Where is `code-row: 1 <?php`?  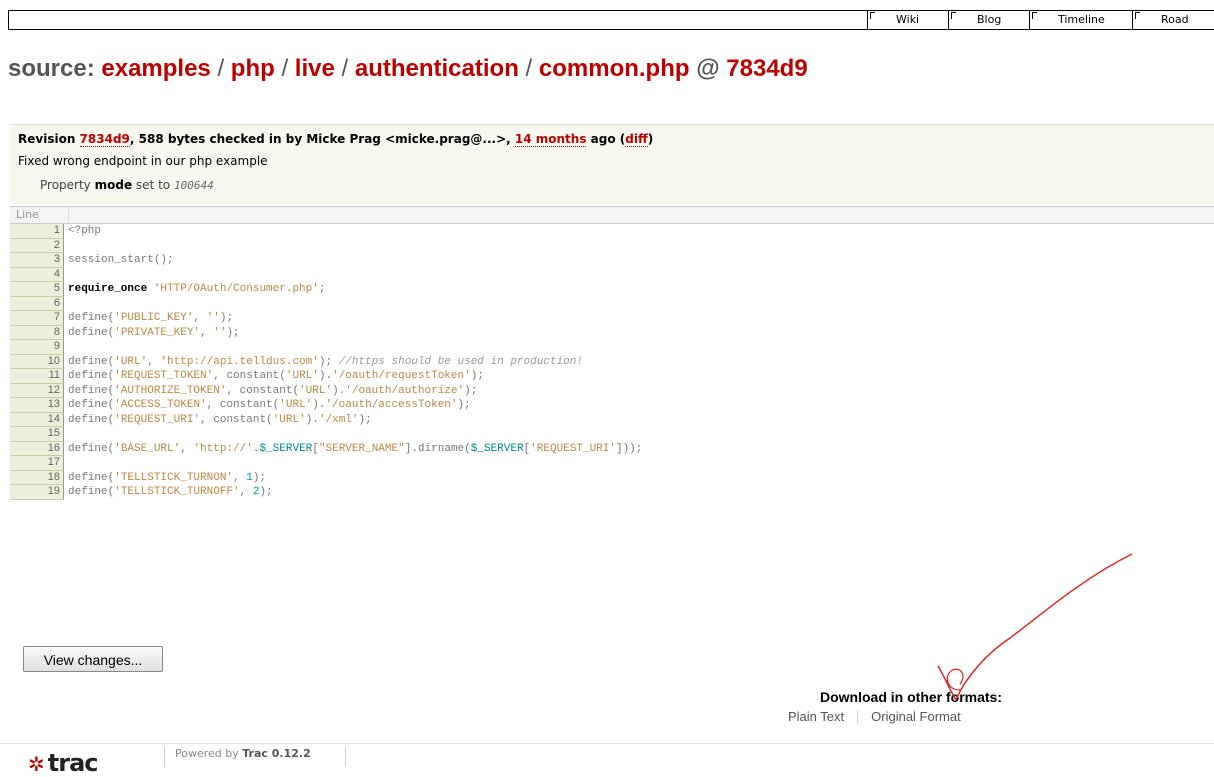 code-row: 1 <?php is located at coordinates (612, 231).